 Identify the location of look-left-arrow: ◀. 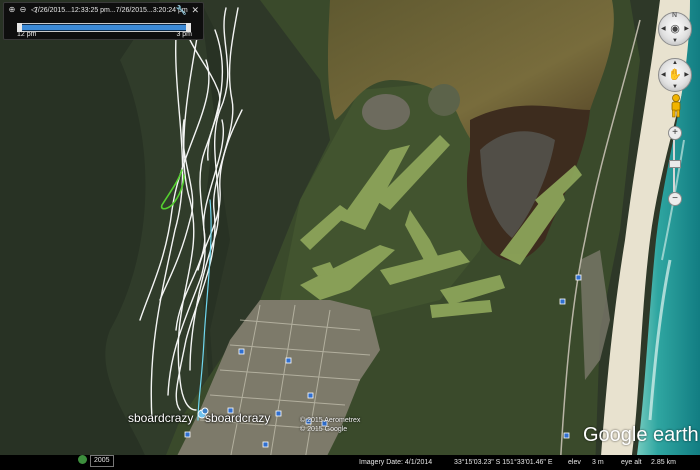
(663, 28).